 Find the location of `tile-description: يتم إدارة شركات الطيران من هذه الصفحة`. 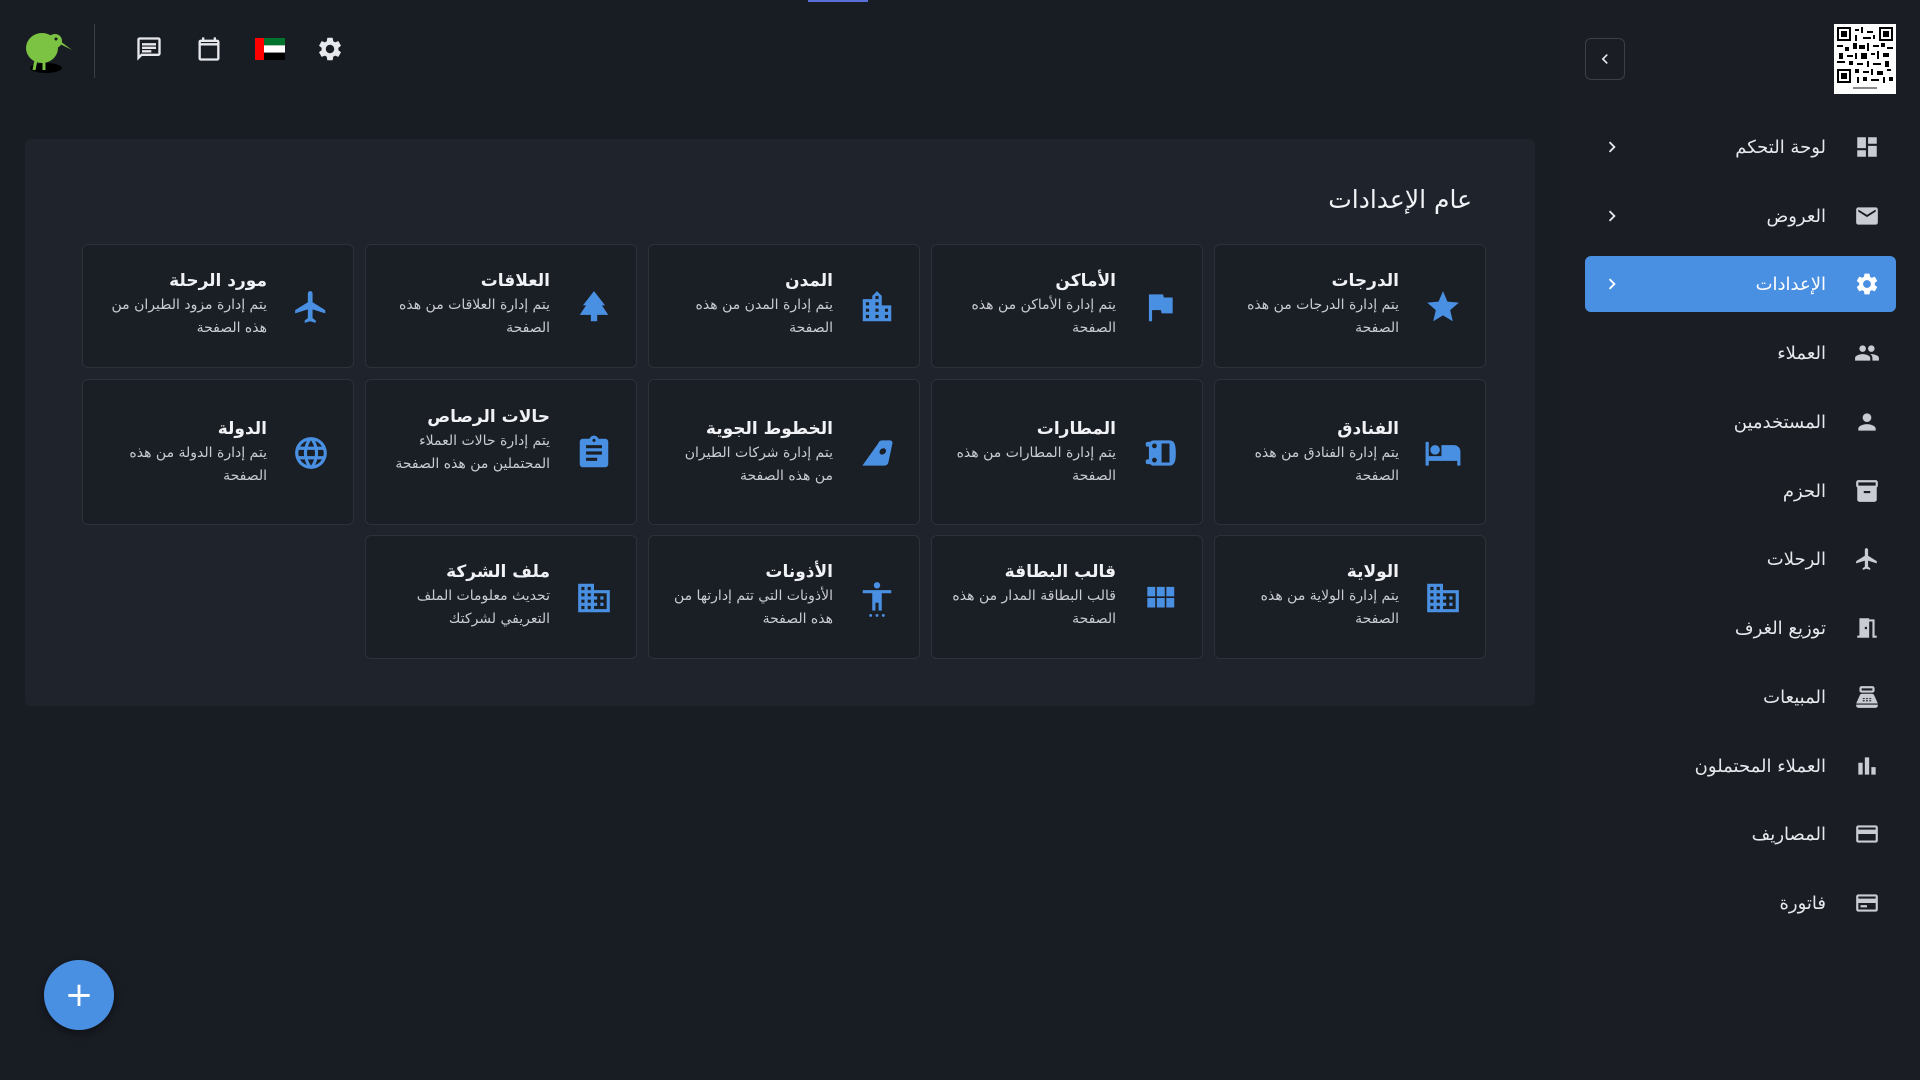

tile-description: يتم إدارة شركات الطيران من هذه الصفحة is located at coordinates (758, 464).